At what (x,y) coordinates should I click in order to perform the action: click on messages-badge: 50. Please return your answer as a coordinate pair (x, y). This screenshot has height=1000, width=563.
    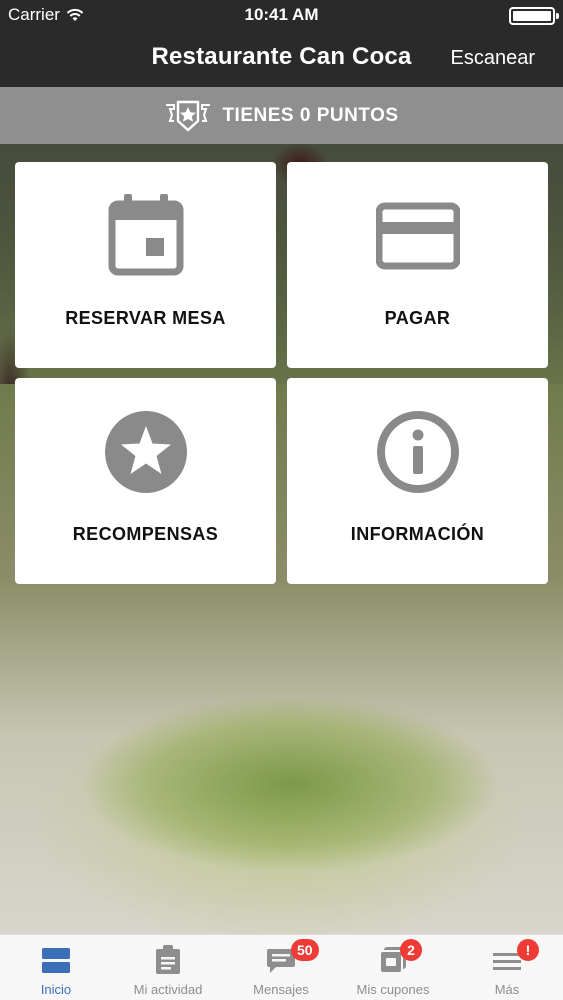
    Looking at the image, I should click on (305, 950).